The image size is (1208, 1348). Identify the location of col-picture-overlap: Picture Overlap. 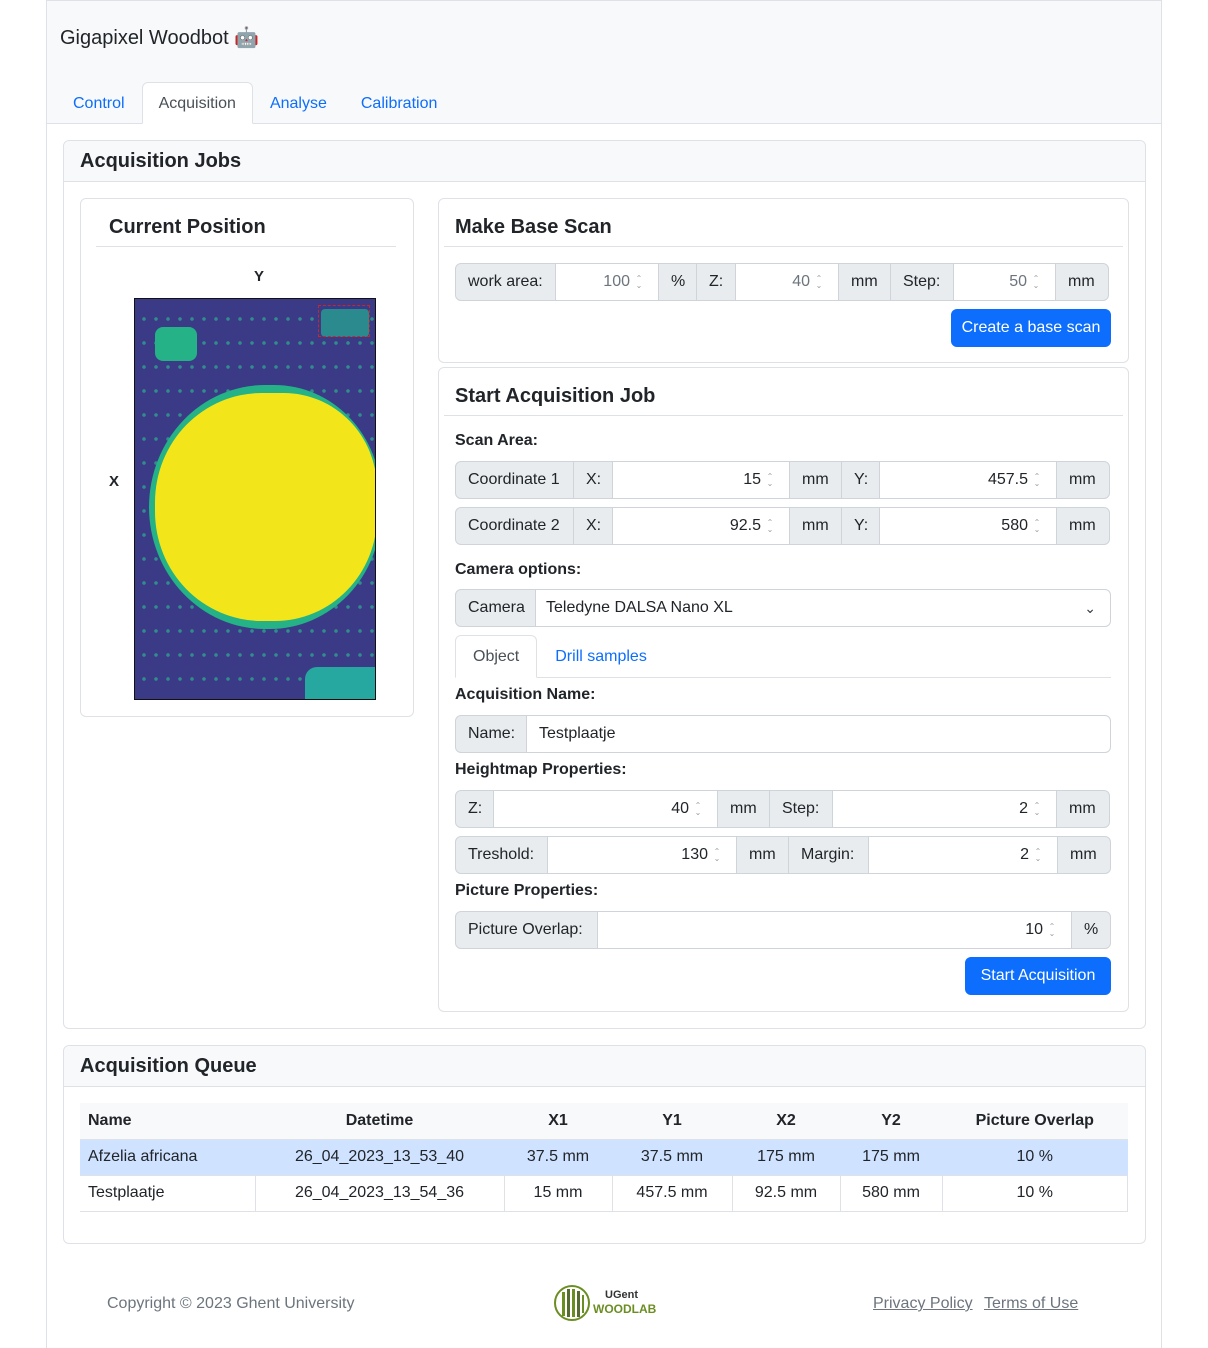
(1035, 1121).